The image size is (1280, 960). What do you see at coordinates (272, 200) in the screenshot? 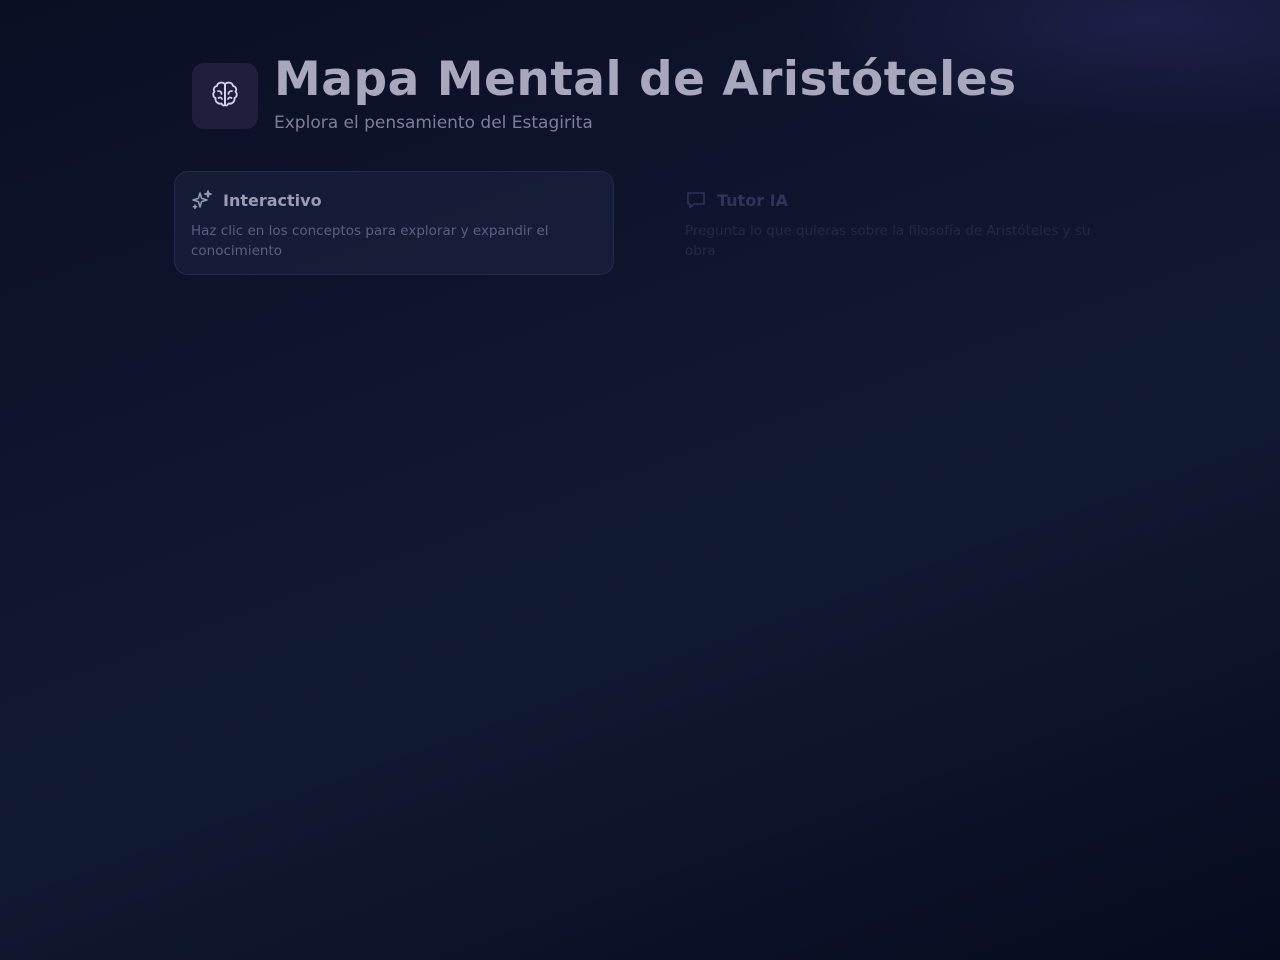
I see `card-title: Interactivo` at bounding box center [272, 200].